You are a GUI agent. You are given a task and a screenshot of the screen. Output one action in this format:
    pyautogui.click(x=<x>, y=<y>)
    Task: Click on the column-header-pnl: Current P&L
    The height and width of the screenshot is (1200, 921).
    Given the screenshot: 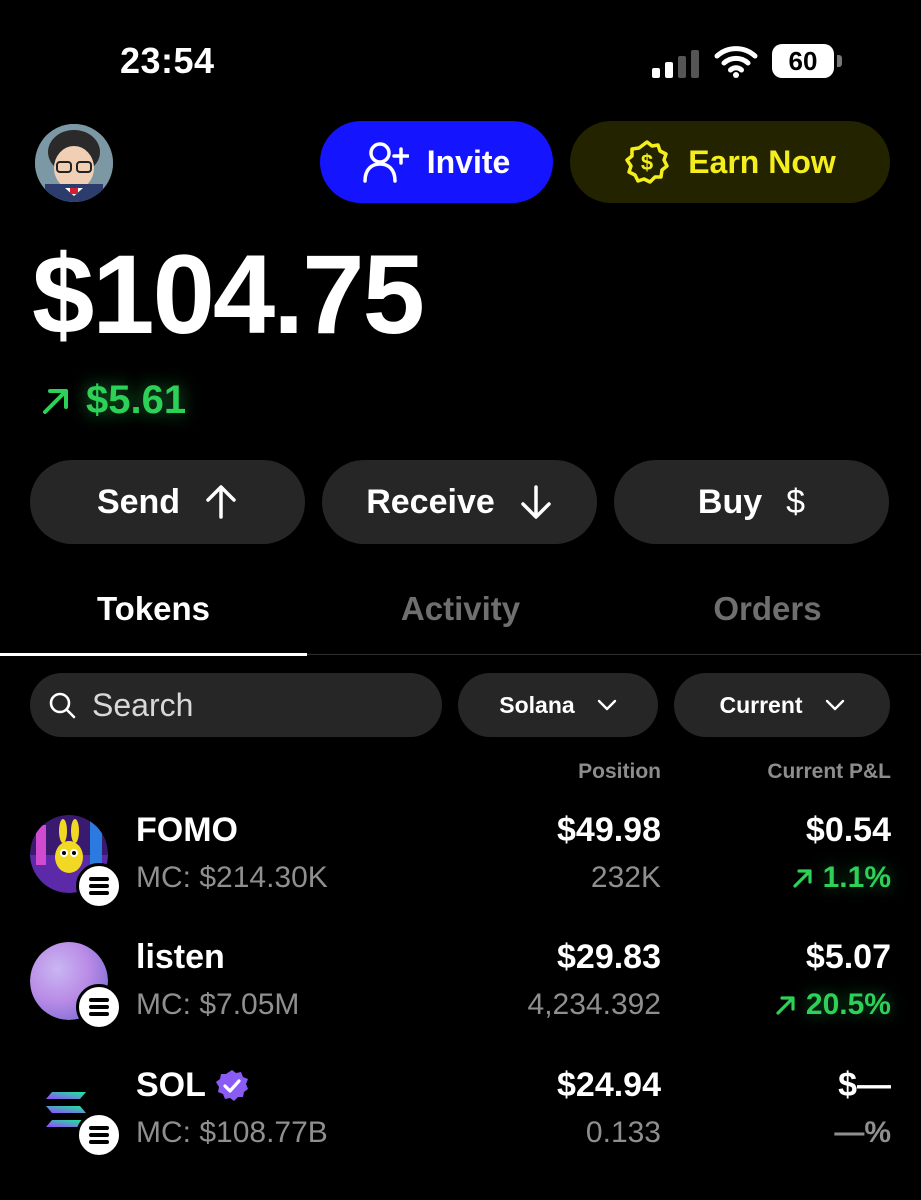 What is the action you would take?
    pyautogui.click(x=829, y=771)
    